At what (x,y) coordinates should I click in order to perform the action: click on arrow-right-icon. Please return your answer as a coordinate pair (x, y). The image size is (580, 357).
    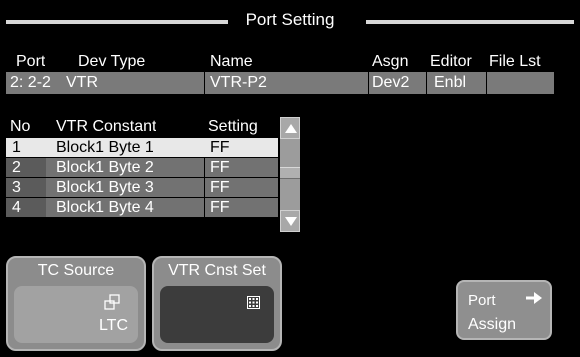
    Looking at the image, I should click on (534, 298).